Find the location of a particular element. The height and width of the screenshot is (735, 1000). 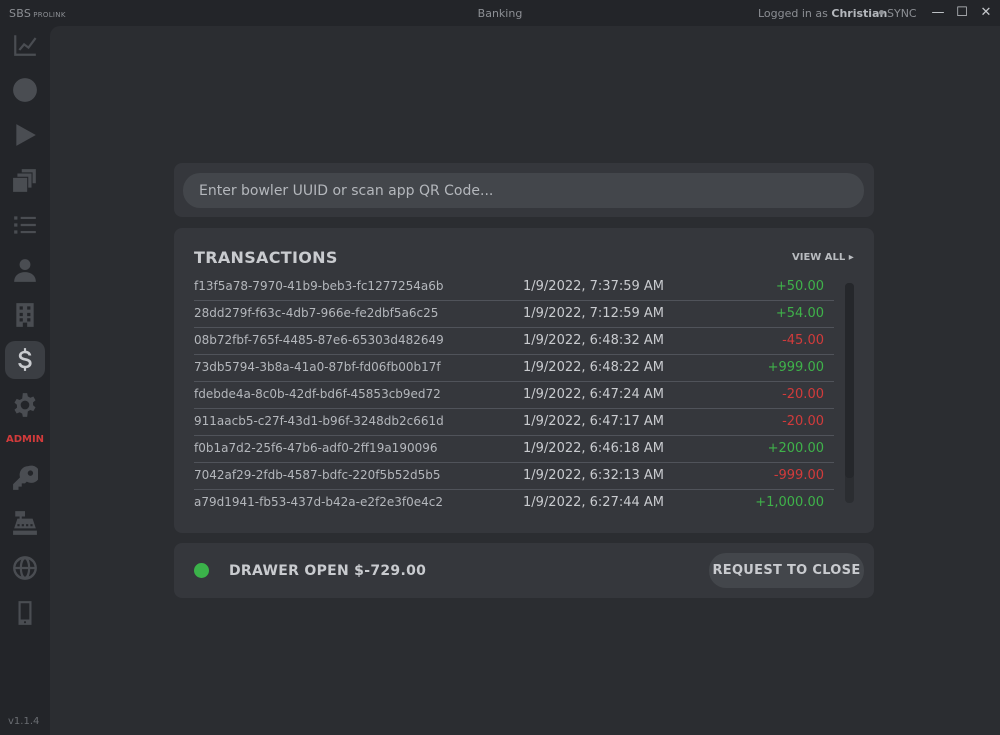

maximize-button: ☐ is located at coordinates (962, 13).